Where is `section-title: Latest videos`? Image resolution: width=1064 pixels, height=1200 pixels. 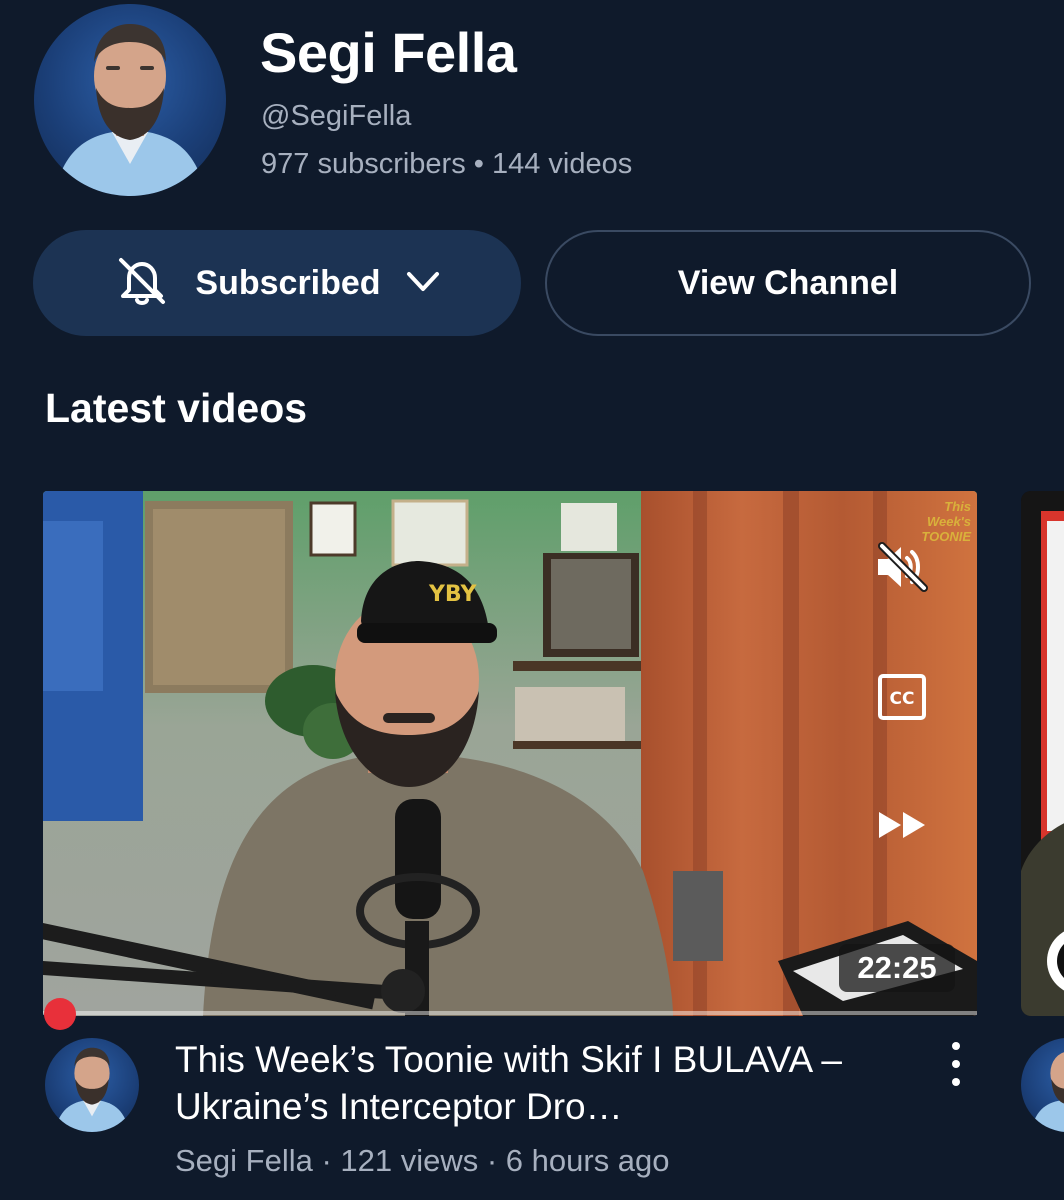 section-title: Latest videos is located at coordinates (176, 408).